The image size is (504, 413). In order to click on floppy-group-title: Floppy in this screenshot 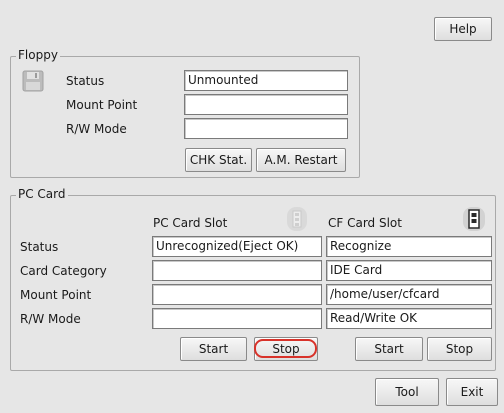, I will do `click(38, 55)`.